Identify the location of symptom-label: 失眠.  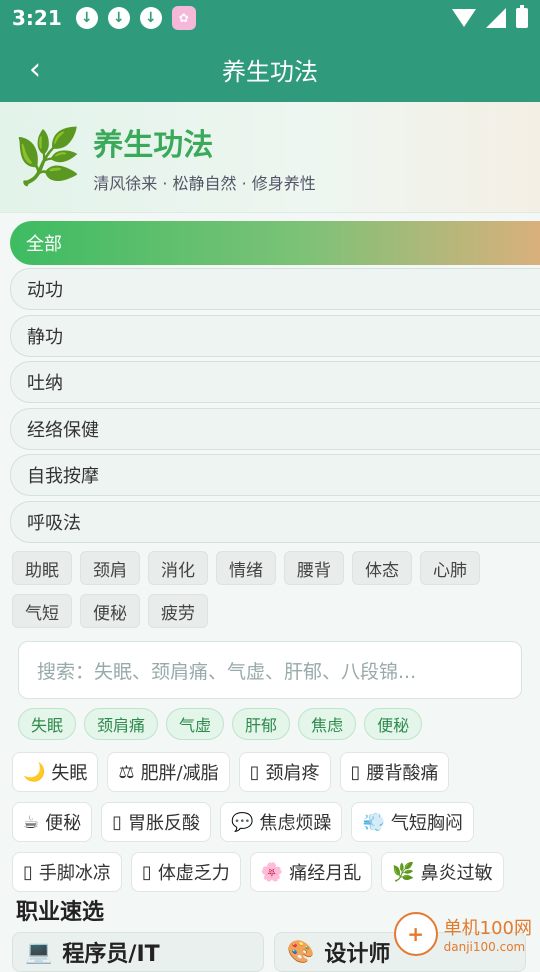
(69, 773).